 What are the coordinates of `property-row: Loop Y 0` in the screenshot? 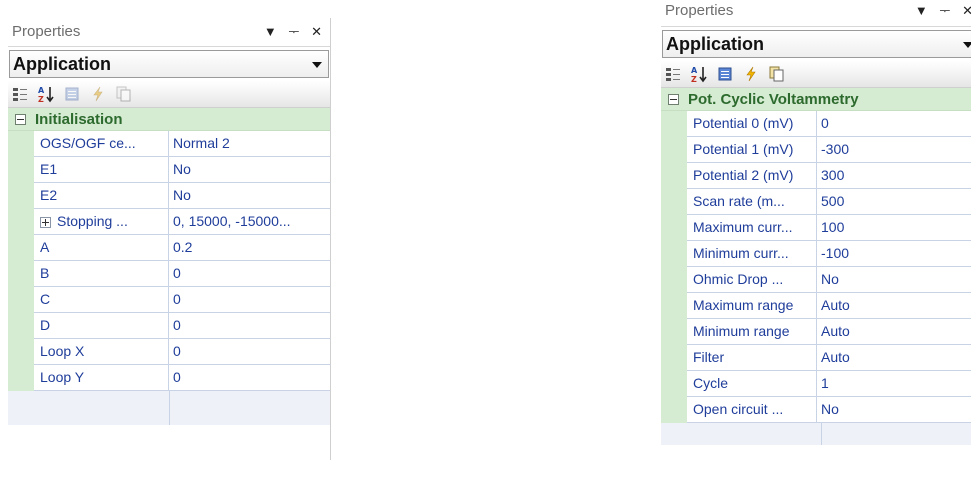 It's located at (169, 378).